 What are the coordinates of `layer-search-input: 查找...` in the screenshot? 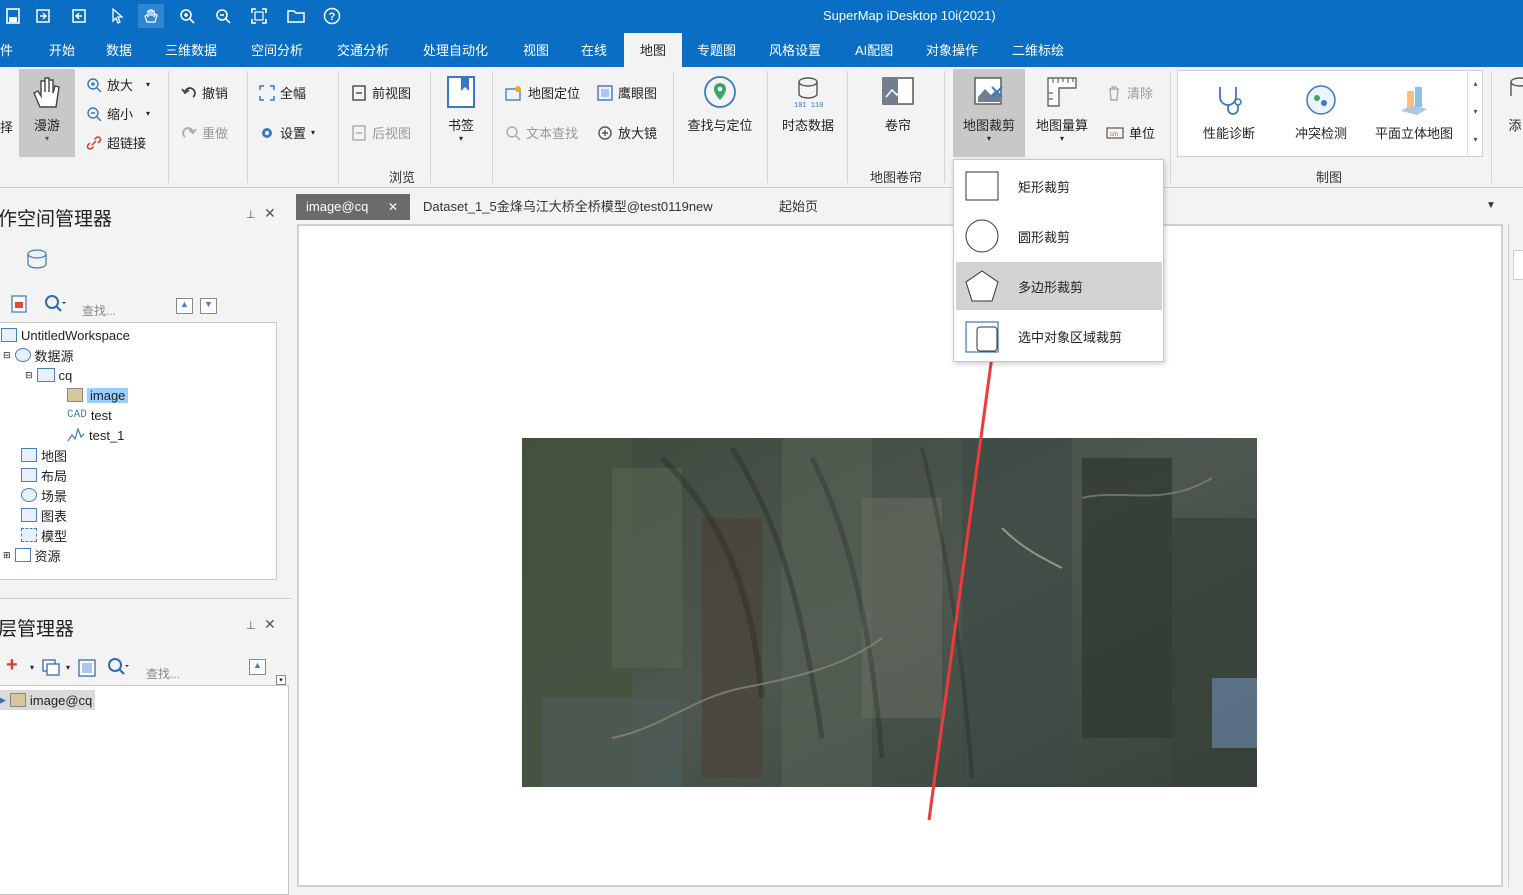 It's located at (163, 673).